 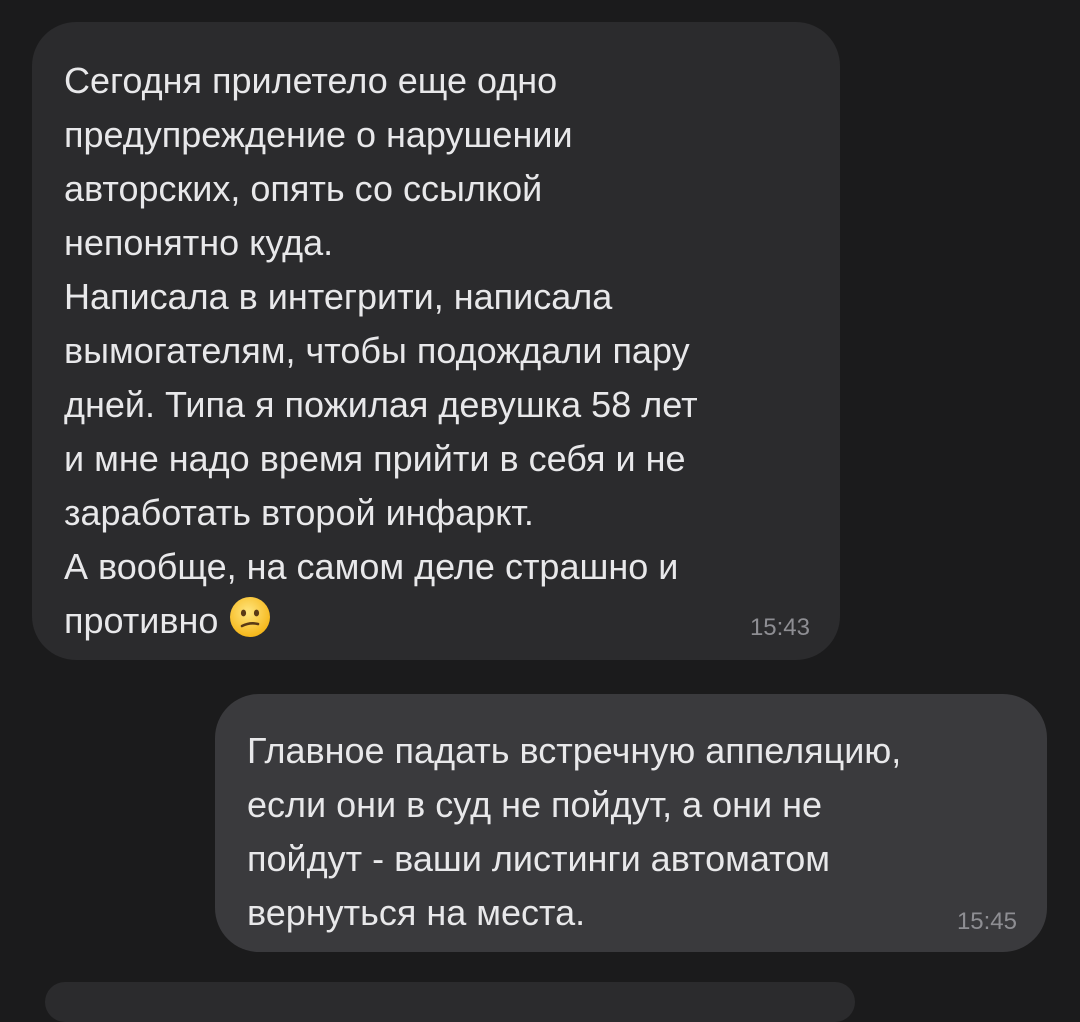 I want to click on message-text-line: А вообще, на самом деле страшно и, so click(x=371, y=566).